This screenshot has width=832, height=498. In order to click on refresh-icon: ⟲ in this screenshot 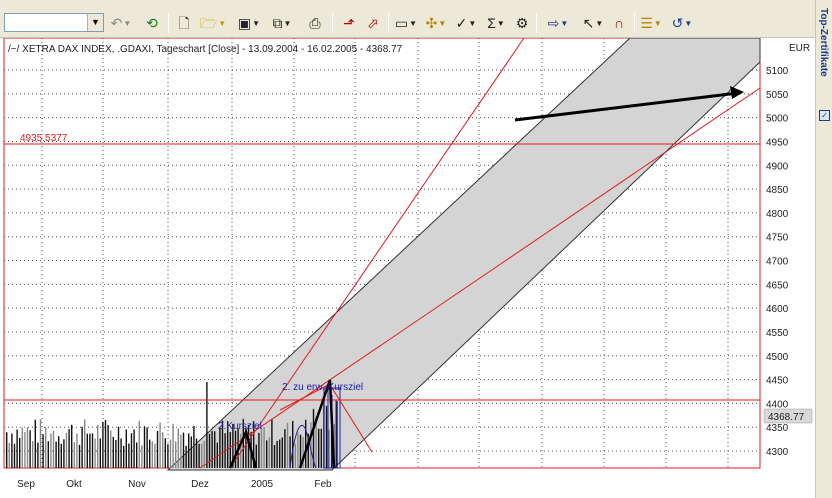, I will do `click(152, 23)`.